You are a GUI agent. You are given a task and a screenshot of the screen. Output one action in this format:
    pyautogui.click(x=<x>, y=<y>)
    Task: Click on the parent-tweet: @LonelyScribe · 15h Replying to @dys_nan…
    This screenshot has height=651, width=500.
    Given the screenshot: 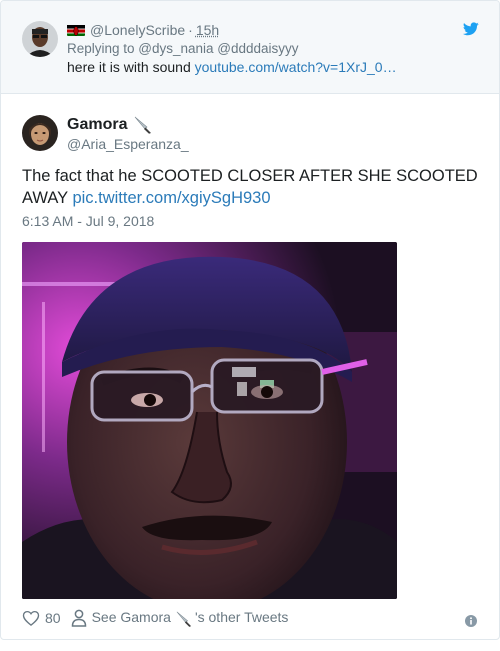 What is the action you would take?
    pyautogui.click(x=250, y=47)
    